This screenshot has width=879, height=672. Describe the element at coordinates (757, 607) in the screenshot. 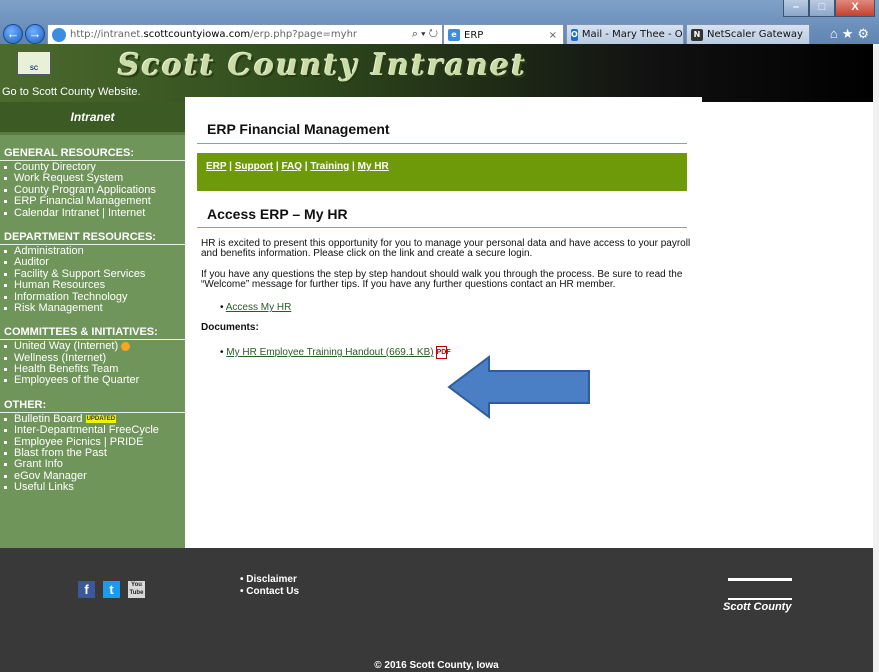

I see `footer-logo-text: Scott County` at that location.